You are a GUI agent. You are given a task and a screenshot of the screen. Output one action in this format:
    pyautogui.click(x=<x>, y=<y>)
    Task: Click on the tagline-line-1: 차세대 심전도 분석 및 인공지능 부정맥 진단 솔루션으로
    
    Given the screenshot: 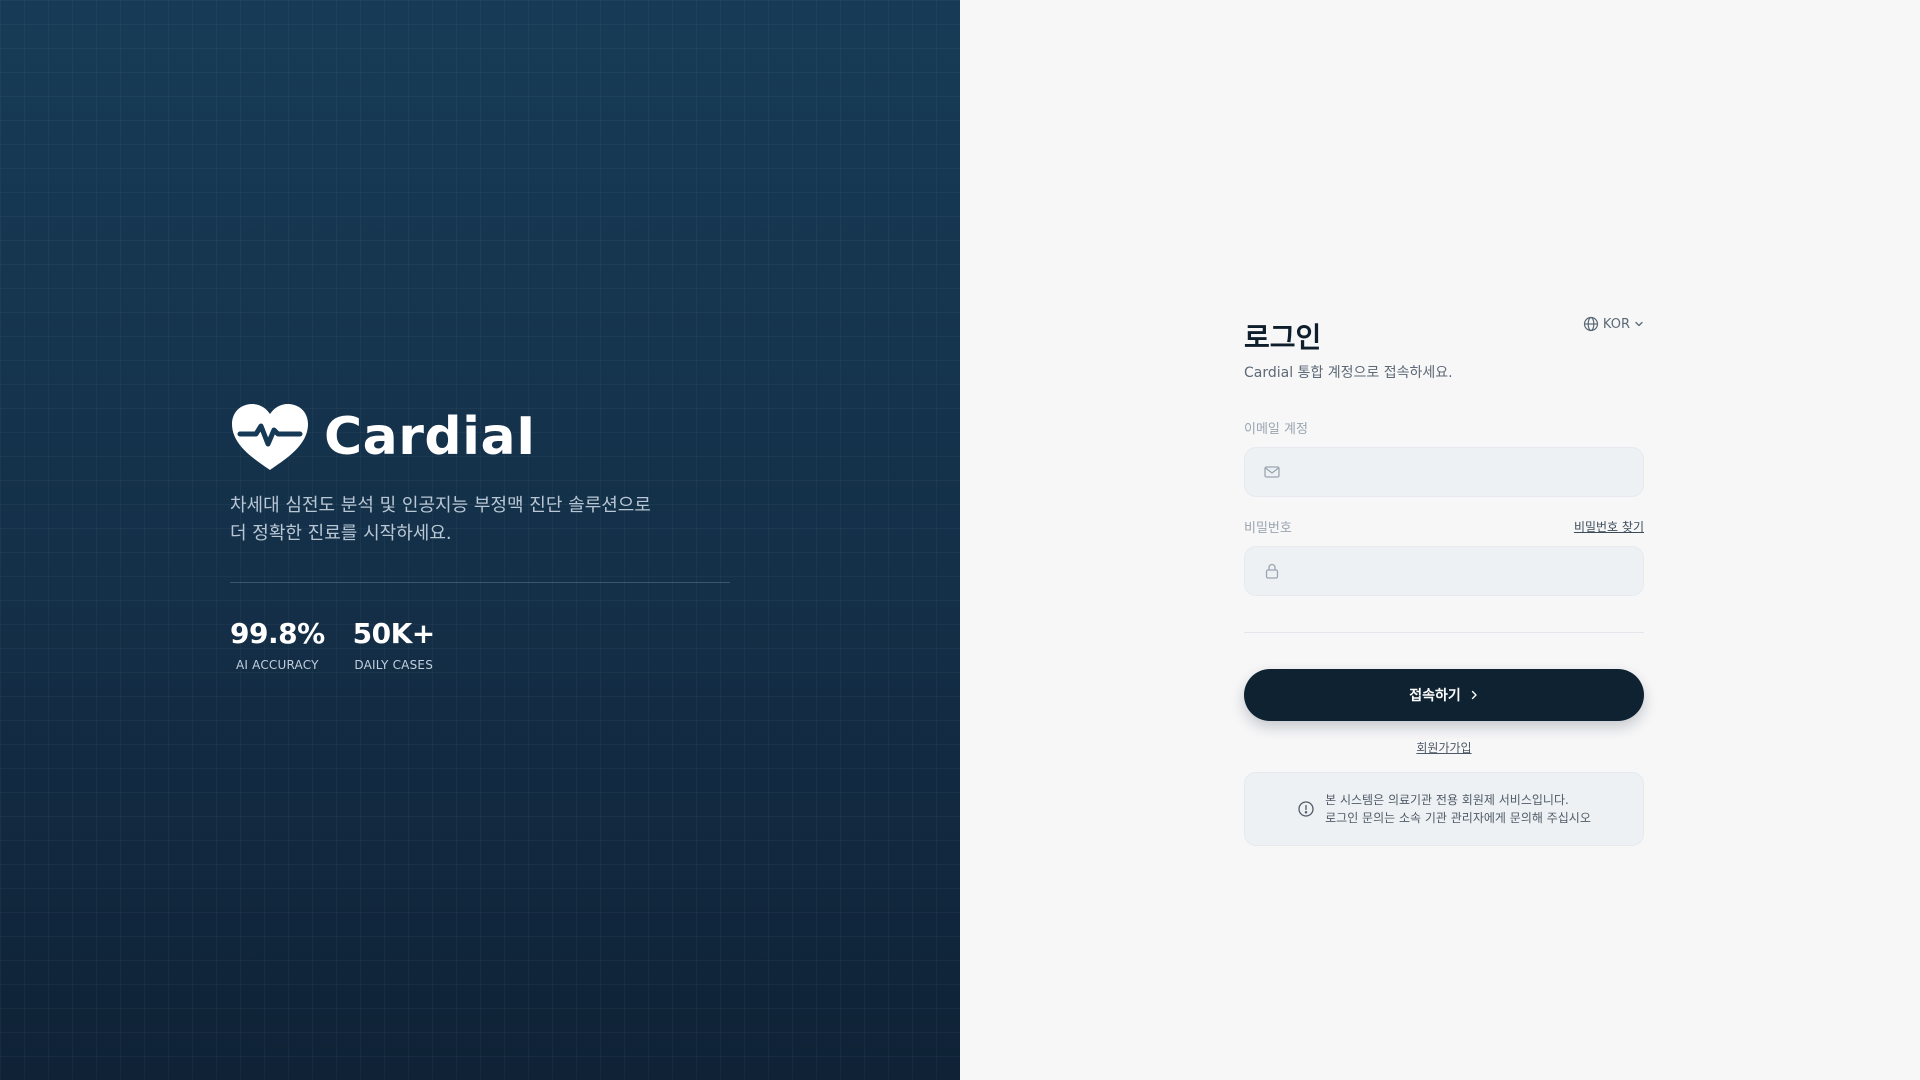 What is the action you would take?
    pyautogui.click(x=440, y=505)
    